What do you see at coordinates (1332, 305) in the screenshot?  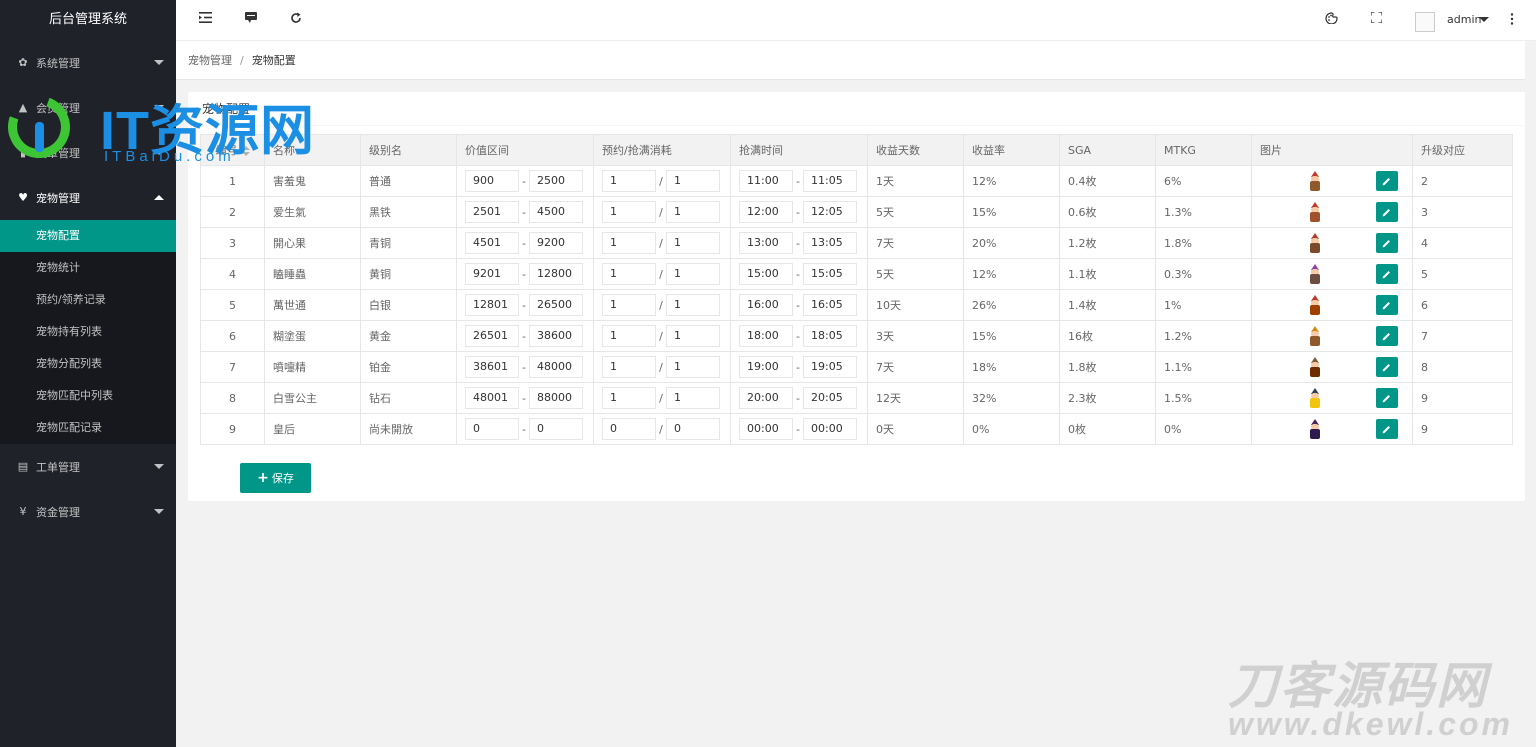 I see `cell-image` at bounding box center [1332, 305].